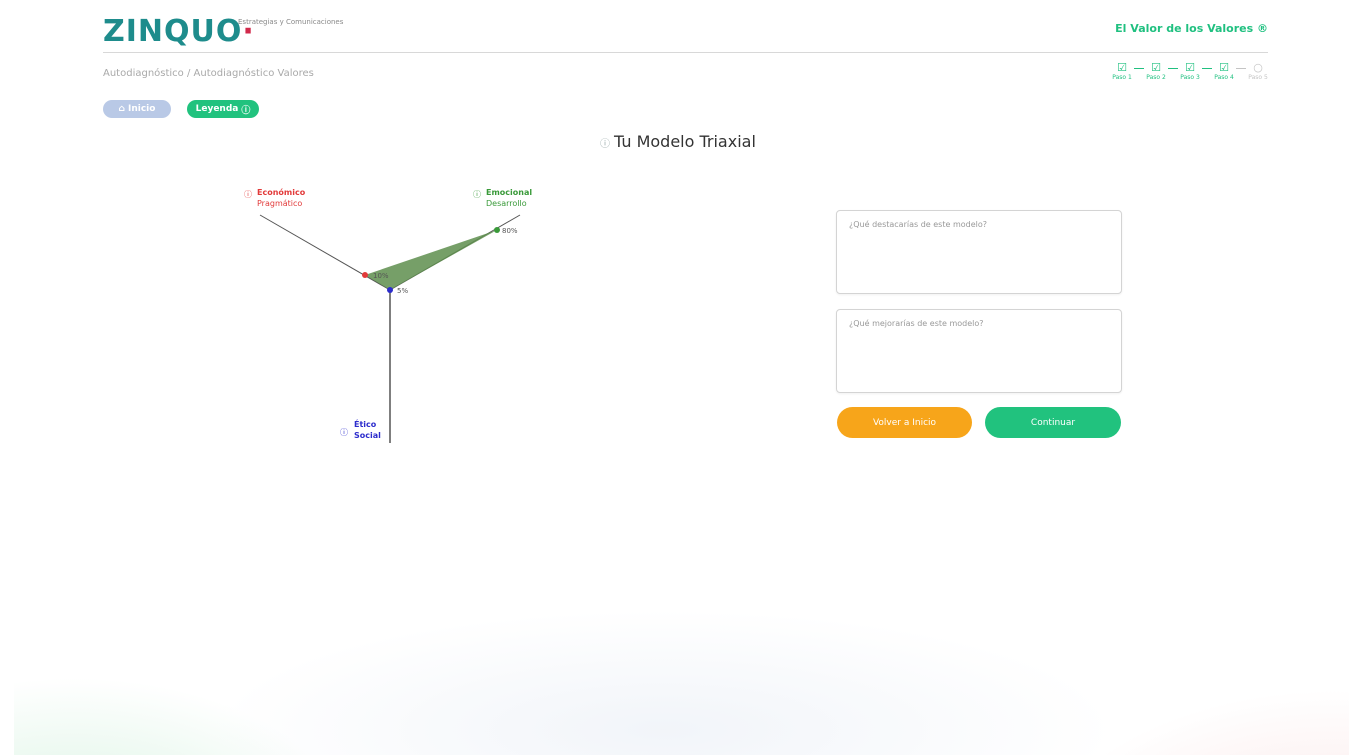  I want to click on page-title: ⓘ Tu Modelo Triaxial, so click(678, 141).